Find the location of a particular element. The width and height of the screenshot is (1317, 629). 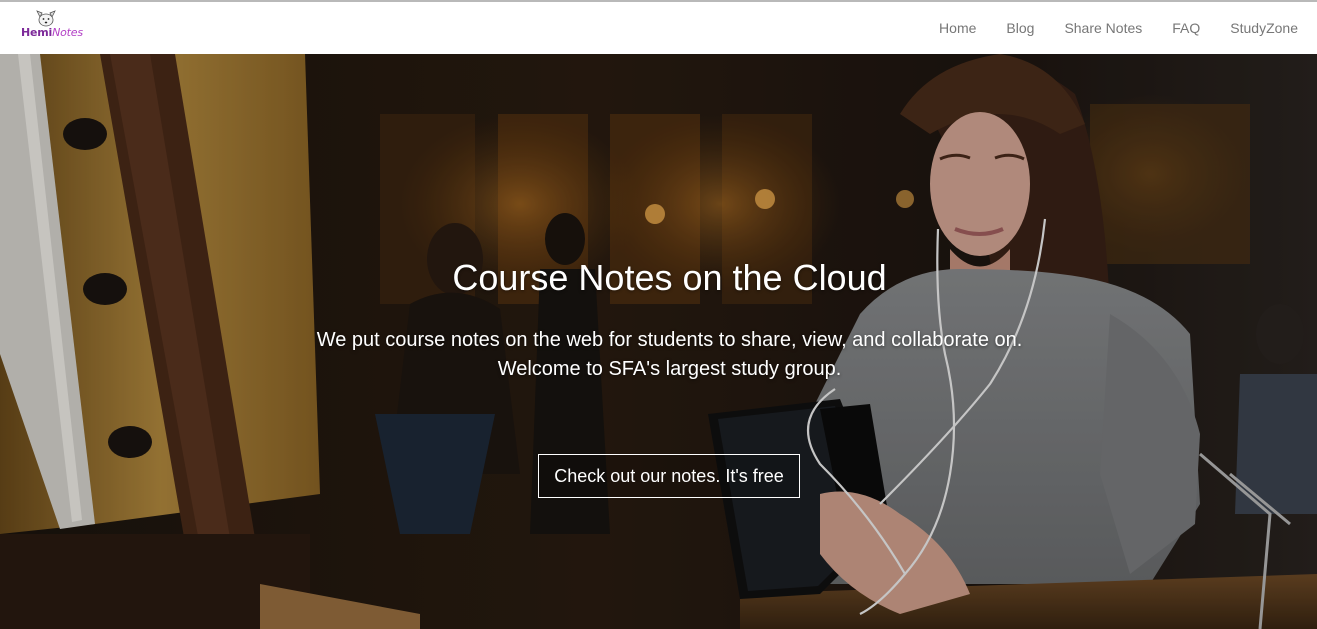

nav-item-share-notes: Share Notes is located at coordinates (1103, 28).